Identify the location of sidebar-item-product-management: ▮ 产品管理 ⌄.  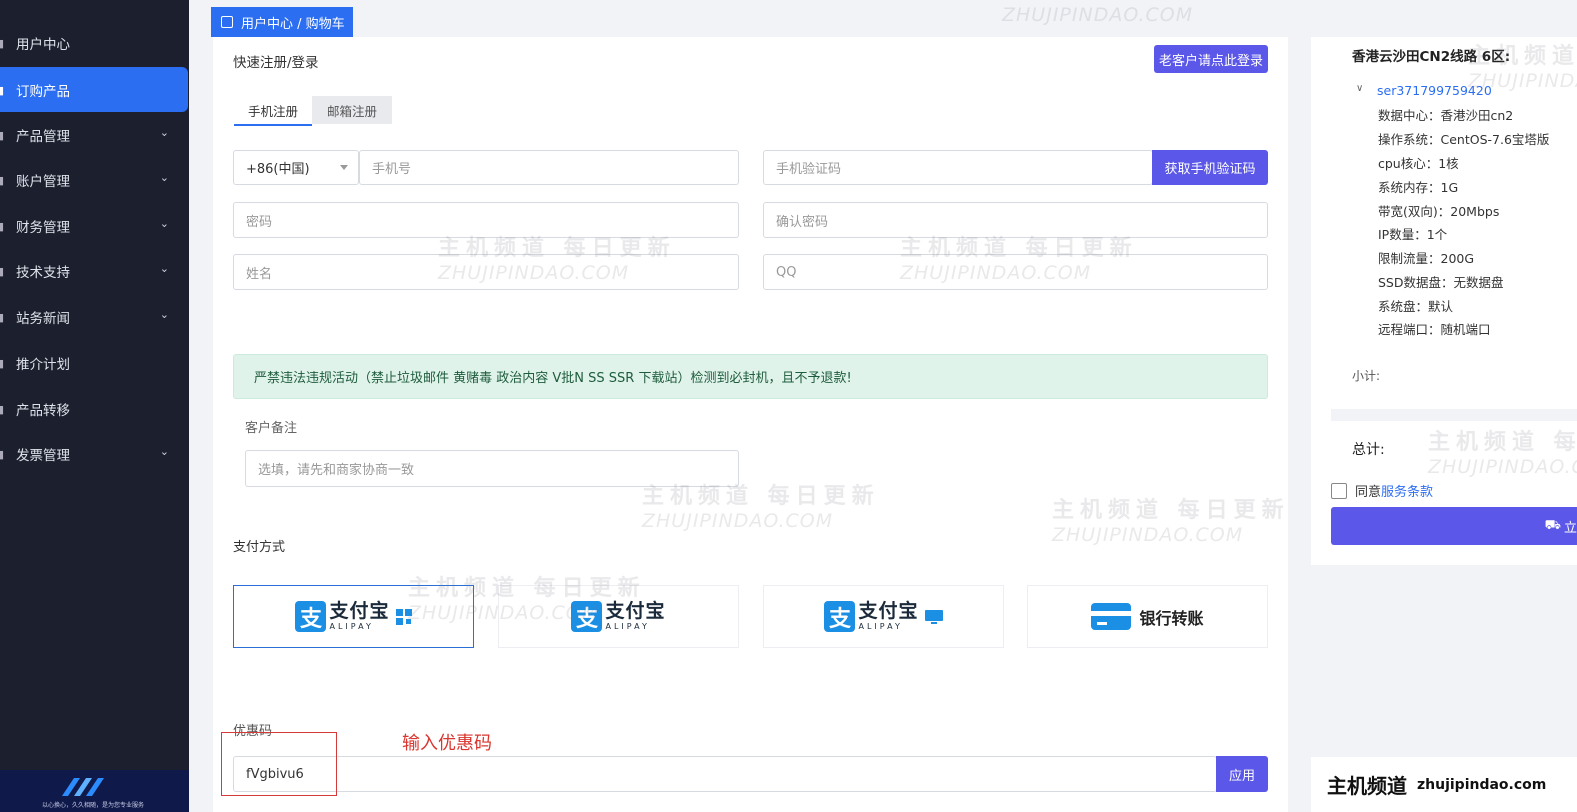
(94, 134).